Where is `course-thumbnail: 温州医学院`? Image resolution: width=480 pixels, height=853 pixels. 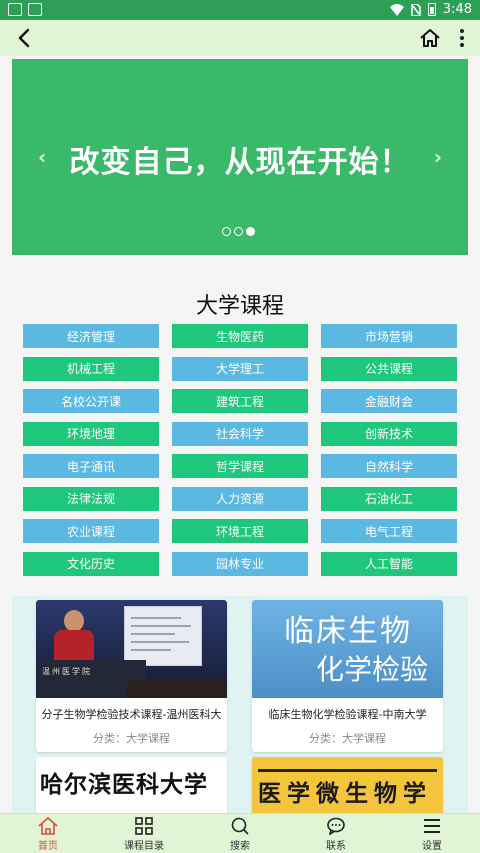 course-thumbnail: 温州医学院 is located at coordinates (131, 649).